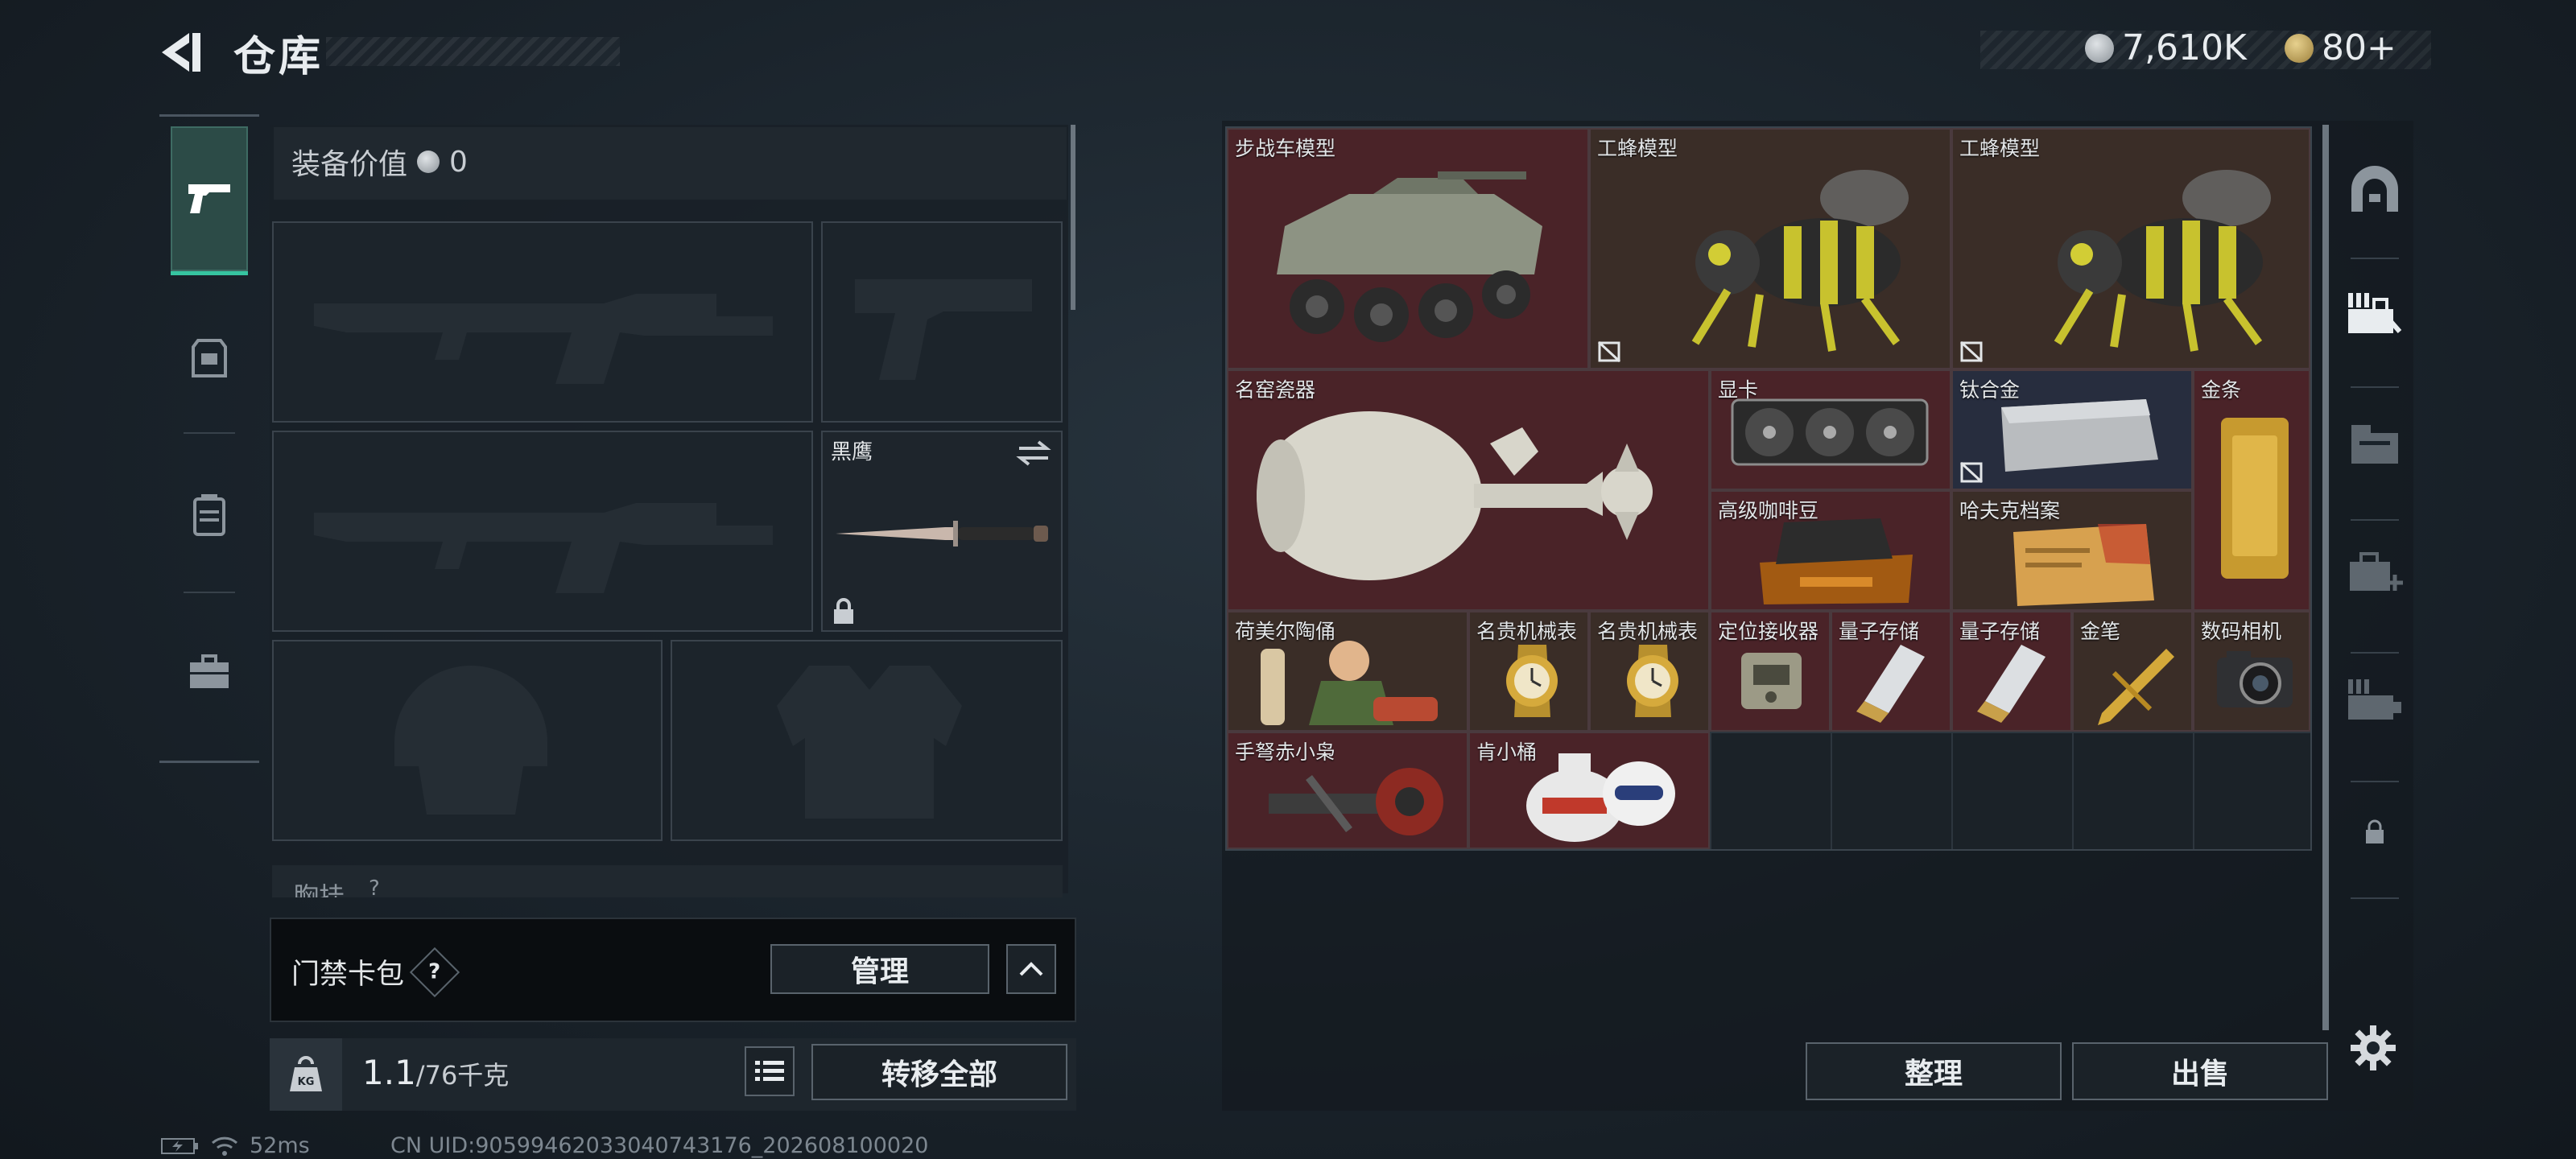  What do you see at coordinates (1830, 550) in the screenshot?
I see `grid-item: 高级咖啡豆` at bounding box center [1830, 550].